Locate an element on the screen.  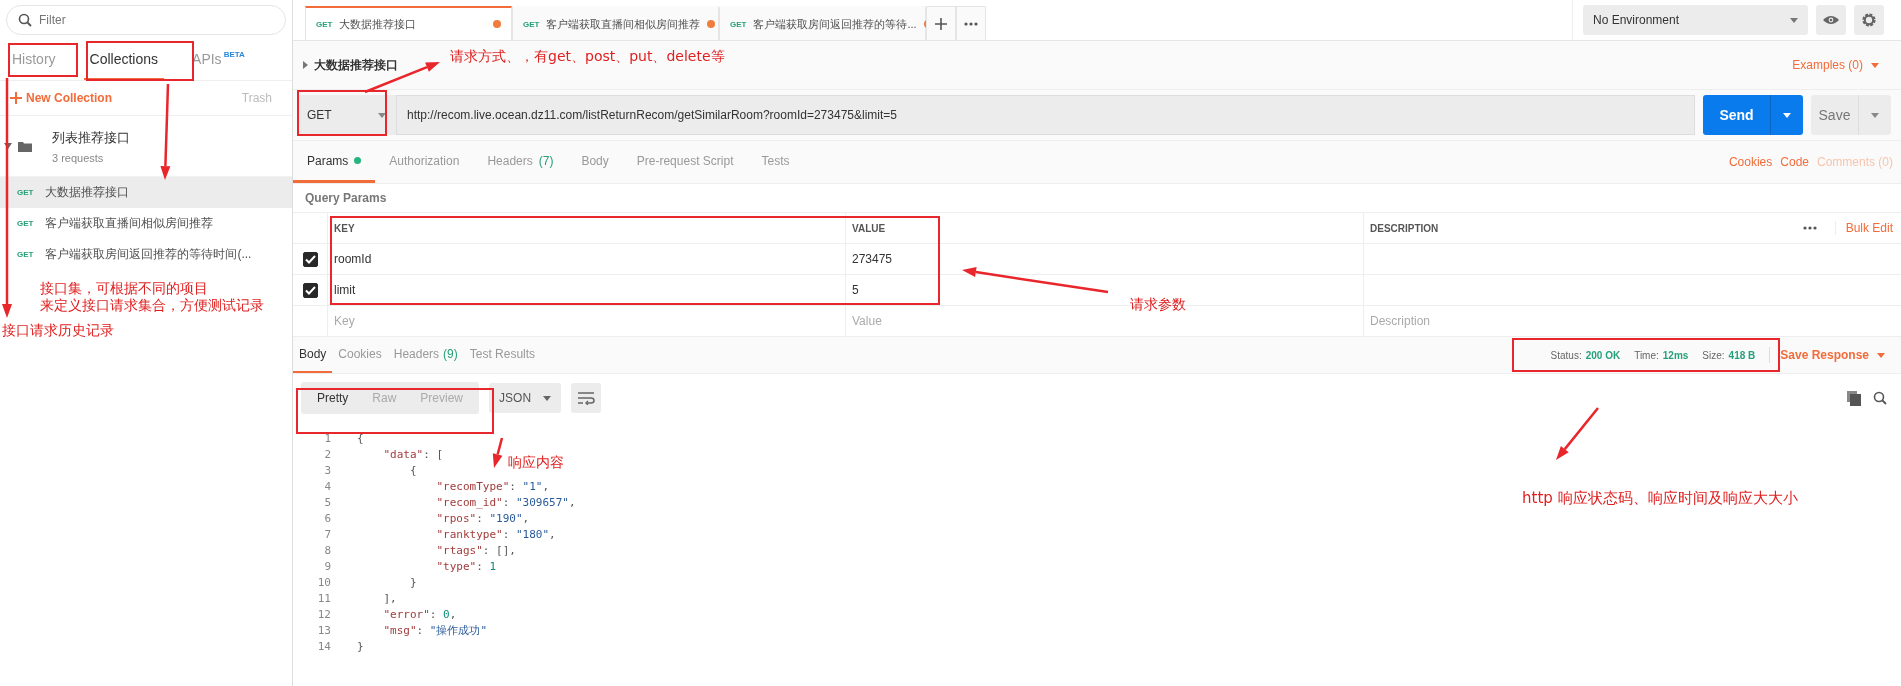
settings-icon is located at coordinates (1869, 20).